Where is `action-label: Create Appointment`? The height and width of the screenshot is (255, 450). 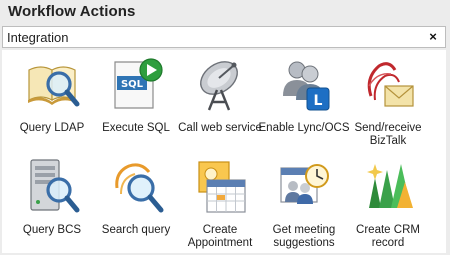 action-label: Create Appointment is located at coordinates (220, 236).